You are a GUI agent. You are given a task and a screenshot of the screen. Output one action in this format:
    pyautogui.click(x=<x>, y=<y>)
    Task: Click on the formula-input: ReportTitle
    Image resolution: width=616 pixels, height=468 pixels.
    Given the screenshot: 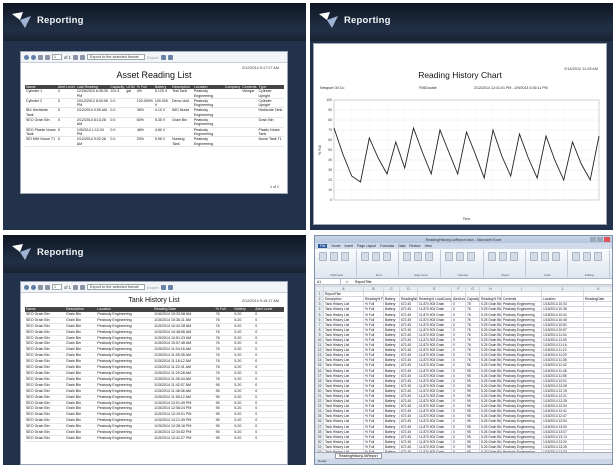 What is the action you would take?
    pyautogui.click(x=362, y=282)
    